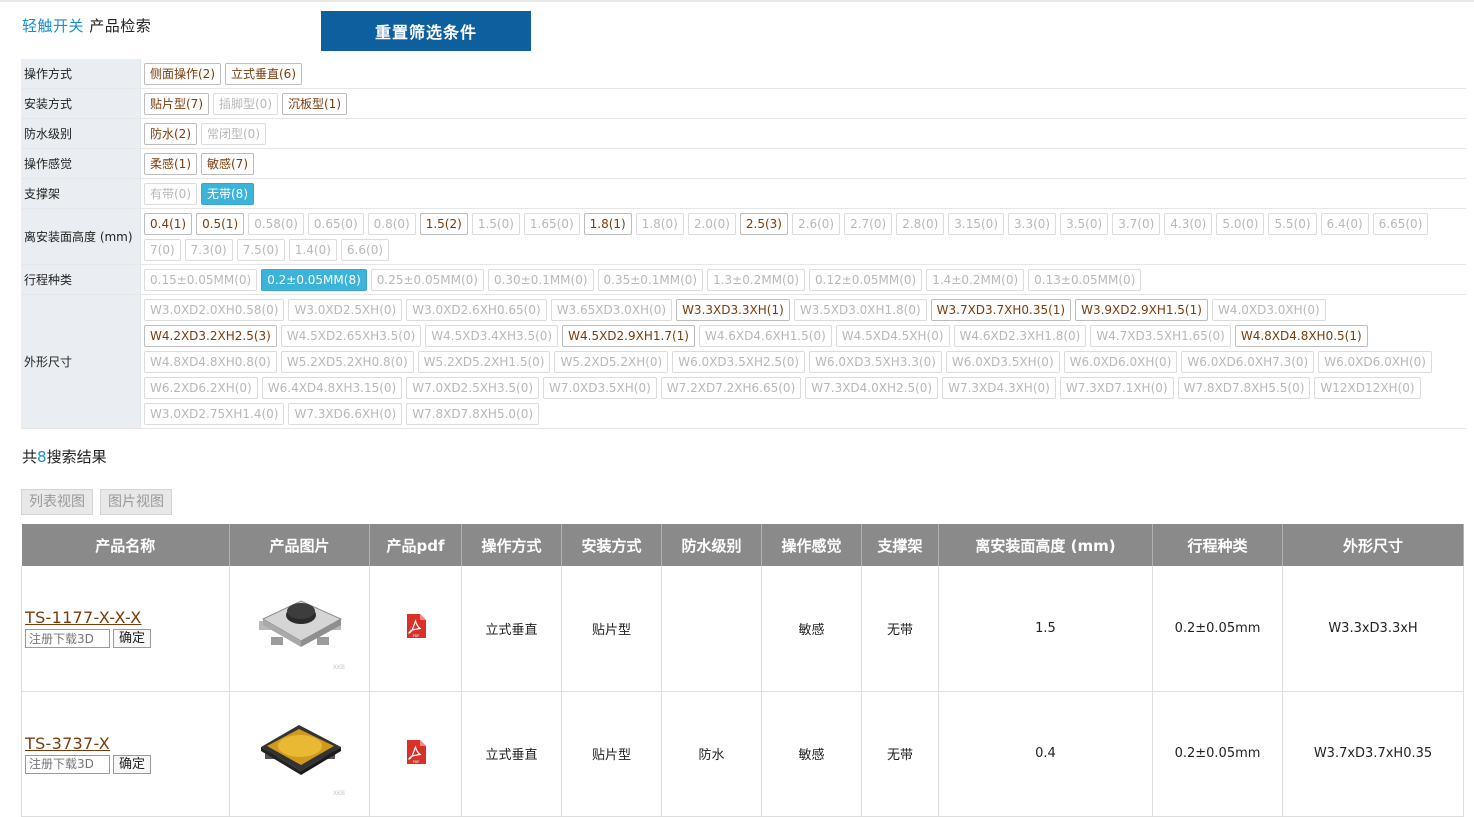 The image size is (1474, 817). I want to click on product-name-link: TS-3737-X, so click(126, 743).